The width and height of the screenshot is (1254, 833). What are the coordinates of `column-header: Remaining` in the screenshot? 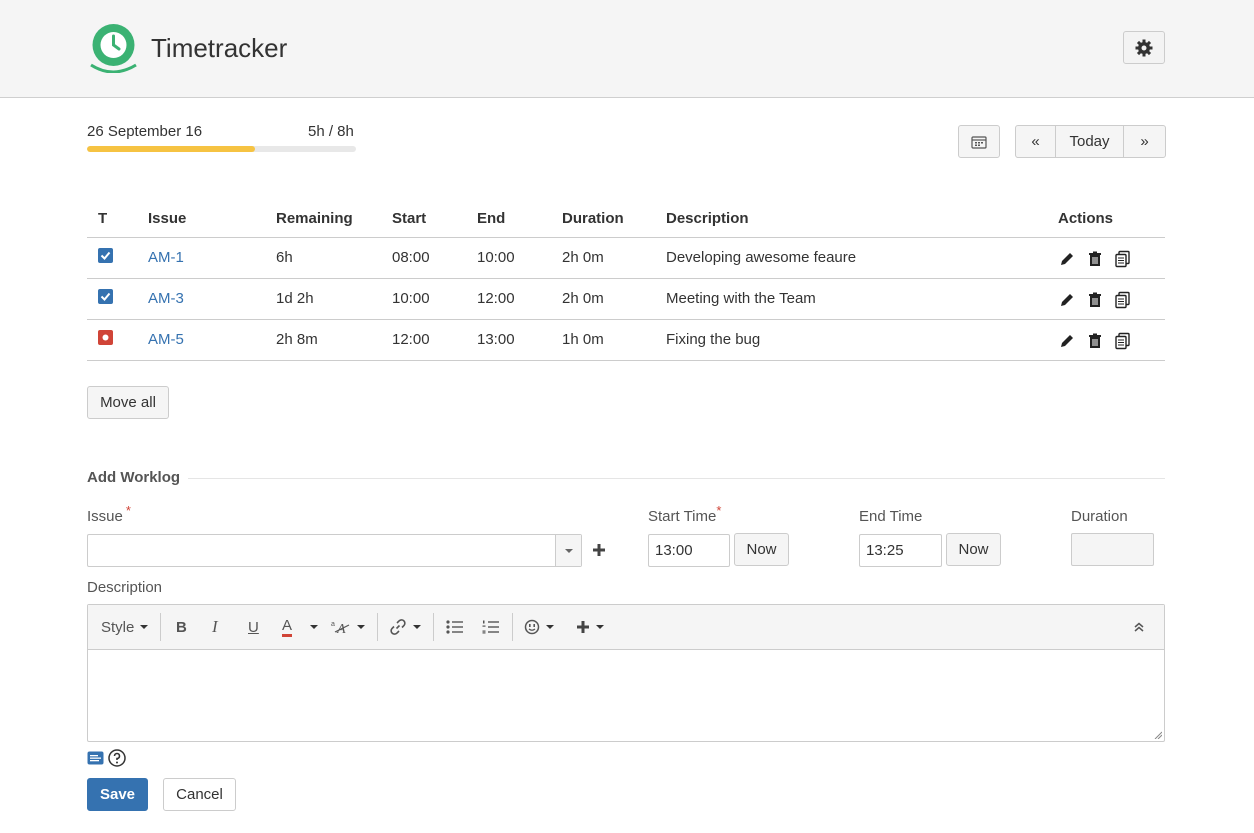 It's located at (334, 219).